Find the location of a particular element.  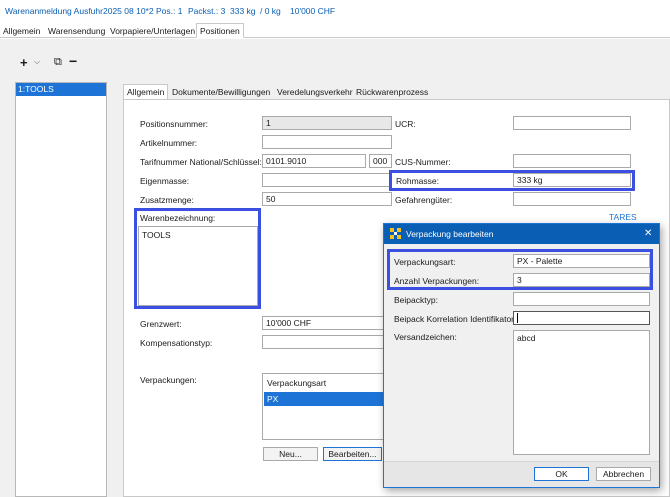

chevron-down-icon: ⌵ is located at coordinates (37, 62).